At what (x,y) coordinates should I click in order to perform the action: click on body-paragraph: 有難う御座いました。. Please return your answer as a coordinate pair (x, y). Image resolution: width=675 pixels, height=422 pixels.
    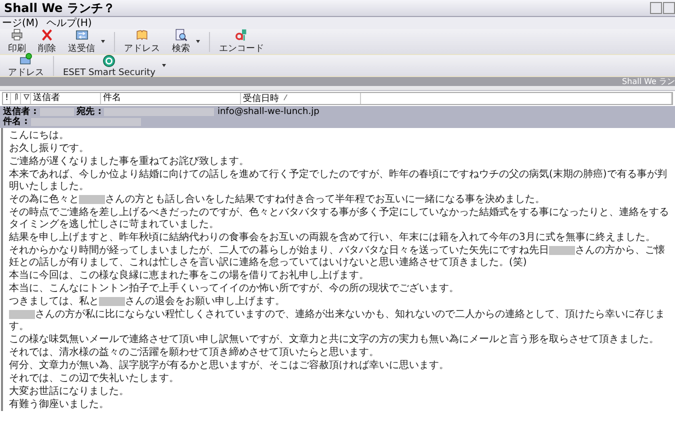
    Looking at the image, I should click on (59, 405).